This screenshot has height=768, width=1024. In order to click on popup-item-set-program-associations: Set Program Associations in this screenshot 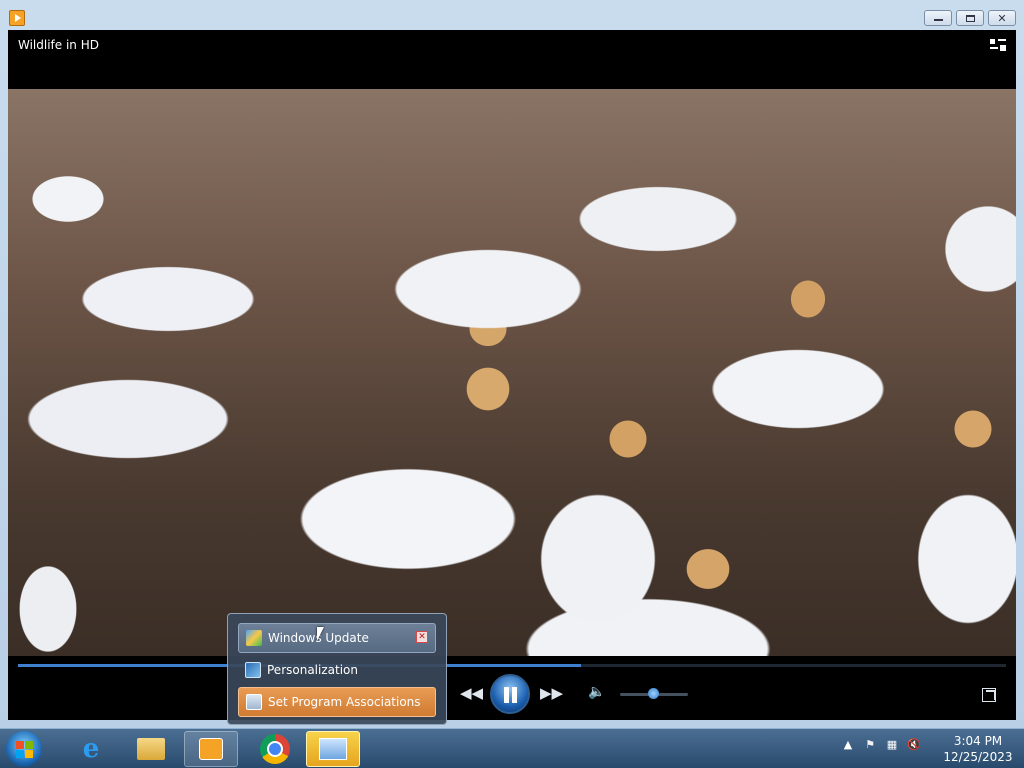, I will do `click(337, 702)`.